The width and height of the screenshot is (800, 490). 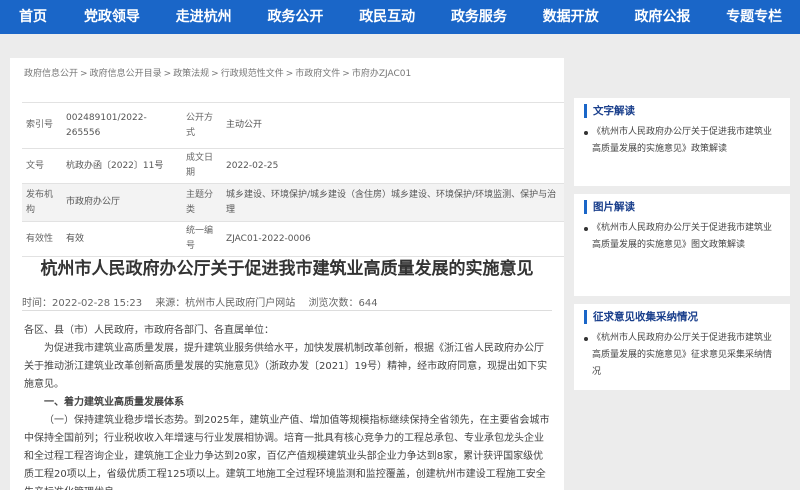 What do you see at coordinates (479, 17) in the screenshot?
I see `nav-government-services: 政务服务` at bounding box center [479, 17].